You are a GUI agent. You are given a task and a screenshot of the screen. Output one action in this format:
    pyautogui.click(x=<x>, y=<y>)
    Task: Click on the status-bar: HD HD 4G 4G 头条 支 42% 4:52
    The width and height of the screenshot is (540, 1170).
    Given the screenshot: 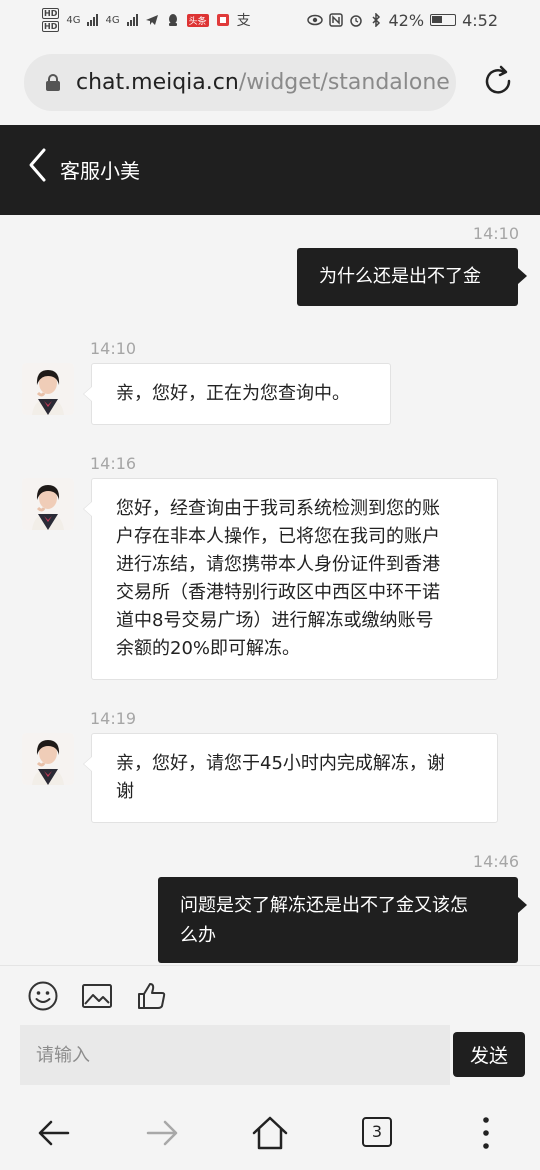 What is the action you would take?
    pyautogui.click(x=270, y=20)
    